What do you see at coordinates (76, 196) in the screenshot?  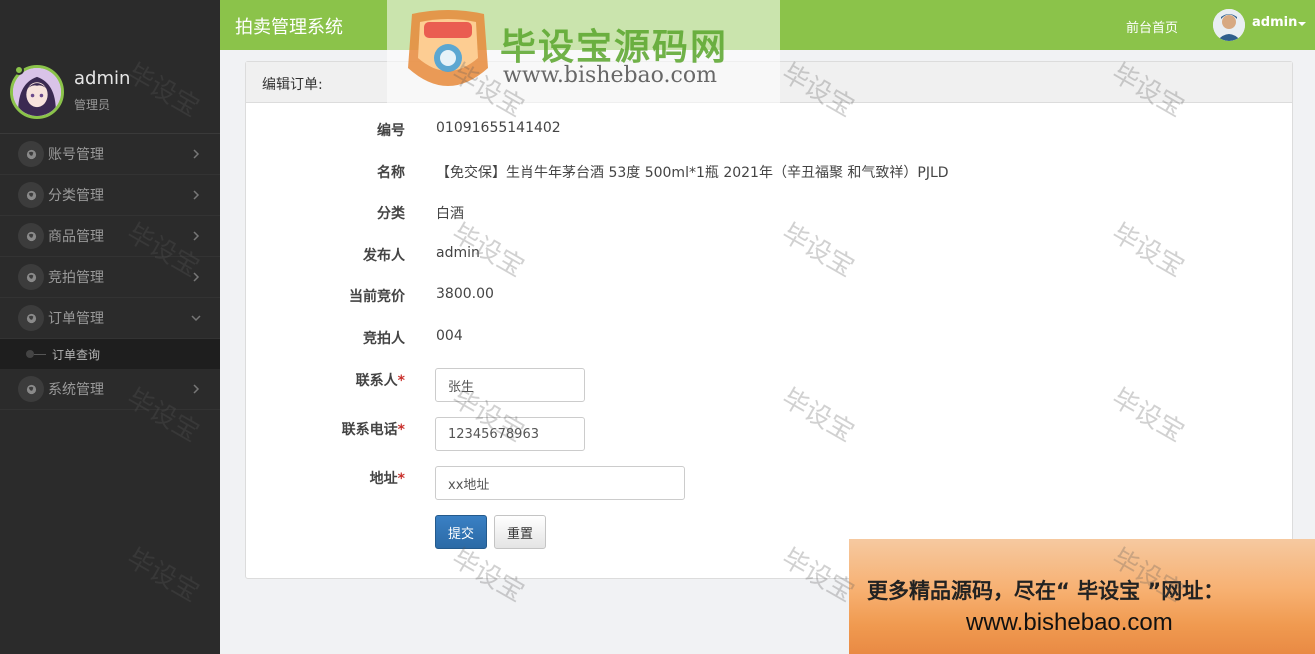 I see `sidebar-item-label: 分类管理` at bounding box center [76, 196].